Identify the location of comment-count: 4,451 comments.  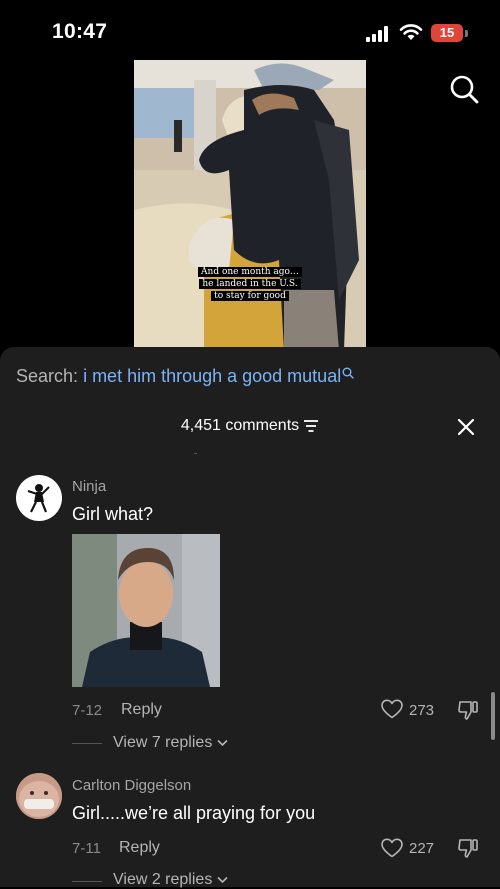
(240, 425).